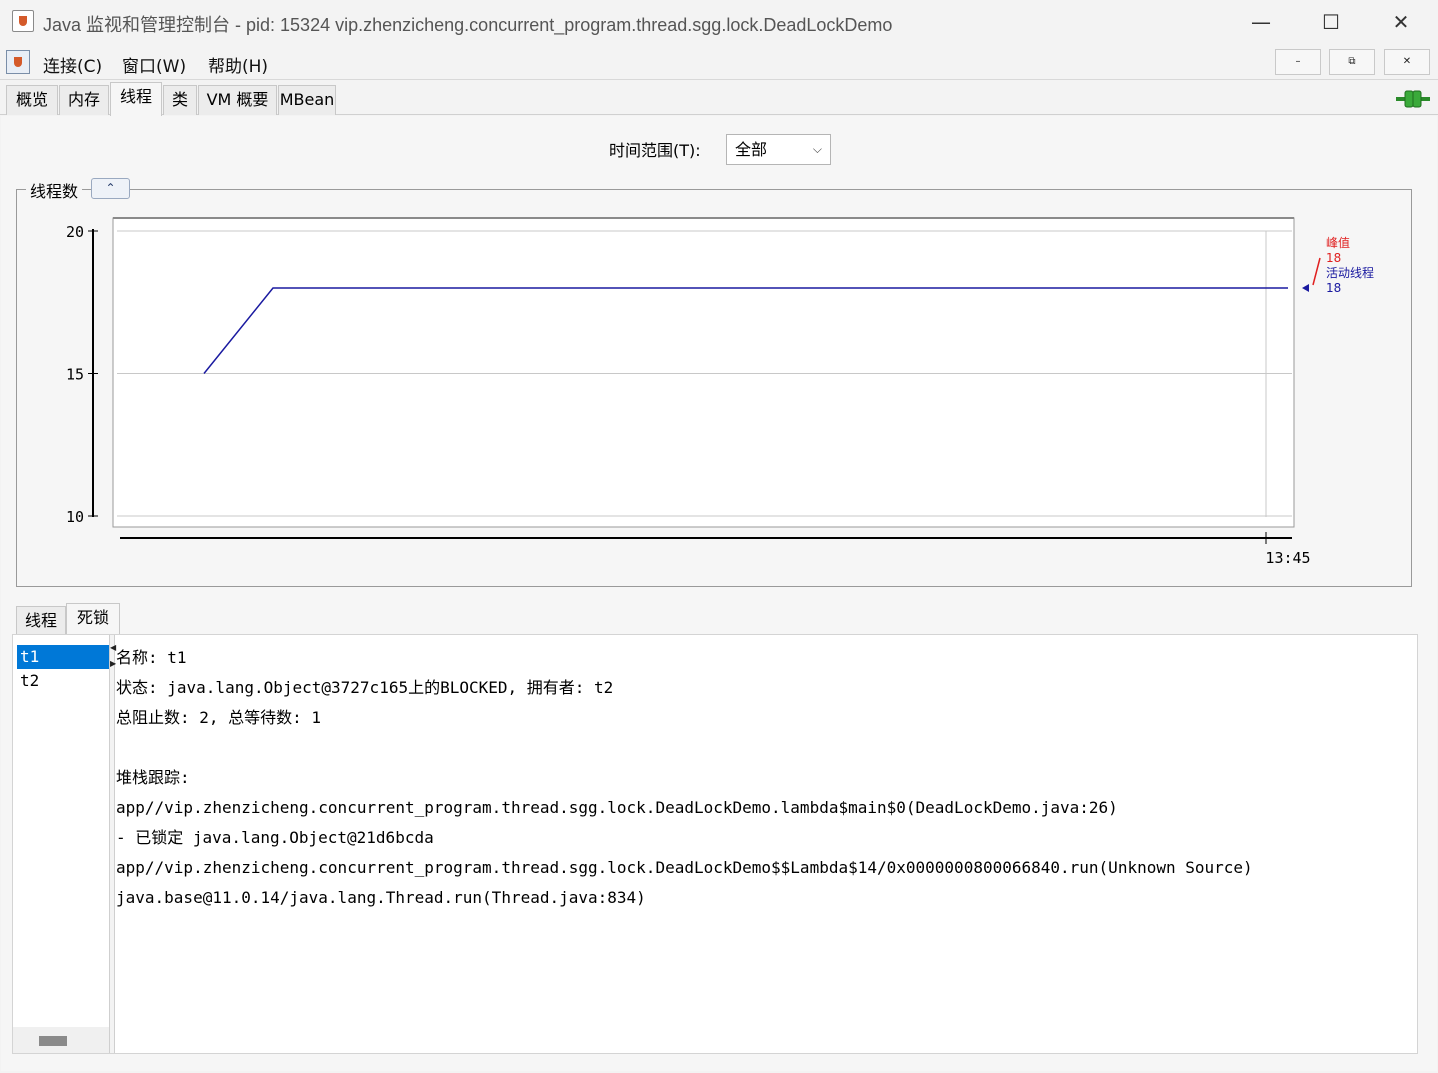 This screenshot has width=1438, height=1073. What do you see at coordinates (1338, 242) in the screenshot?
I see `legend-peak-label: 峰值` at bounding box center [1338, 242].